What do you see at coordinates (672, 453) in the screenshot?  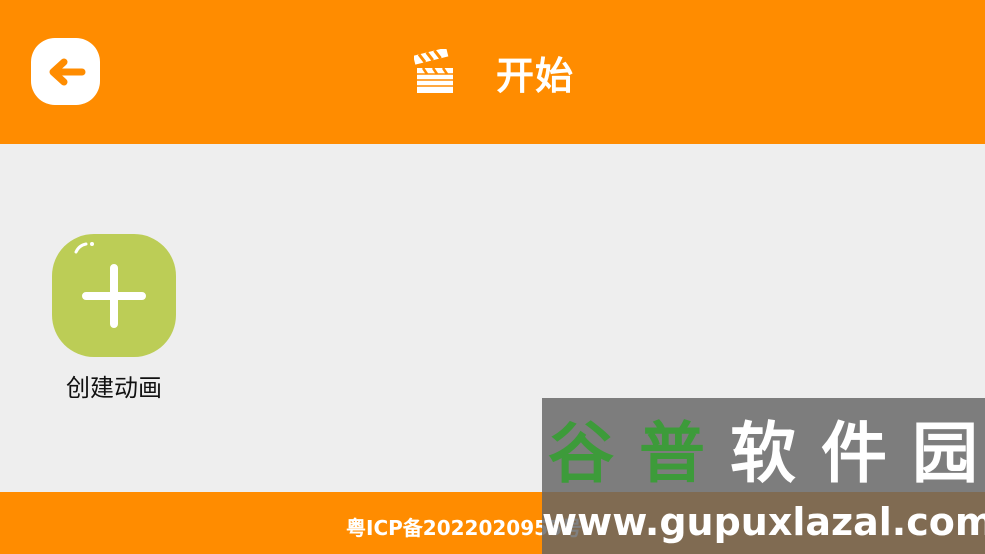 I see `watermark-char: 普` at bounding box center [672, 453].